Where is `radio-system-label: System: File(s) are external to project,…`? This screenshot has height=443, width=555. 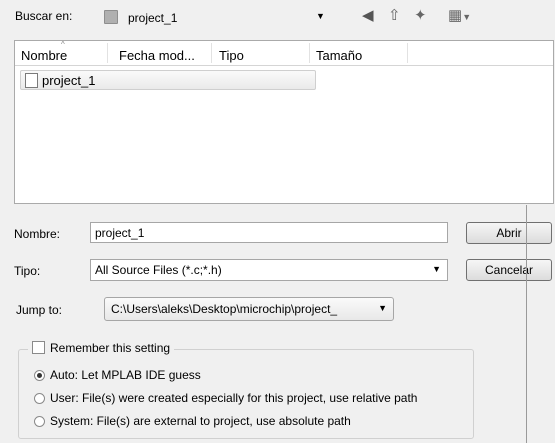
radio-system-label: System: File(s) are external to project,… is located at coordinates (200, 421).